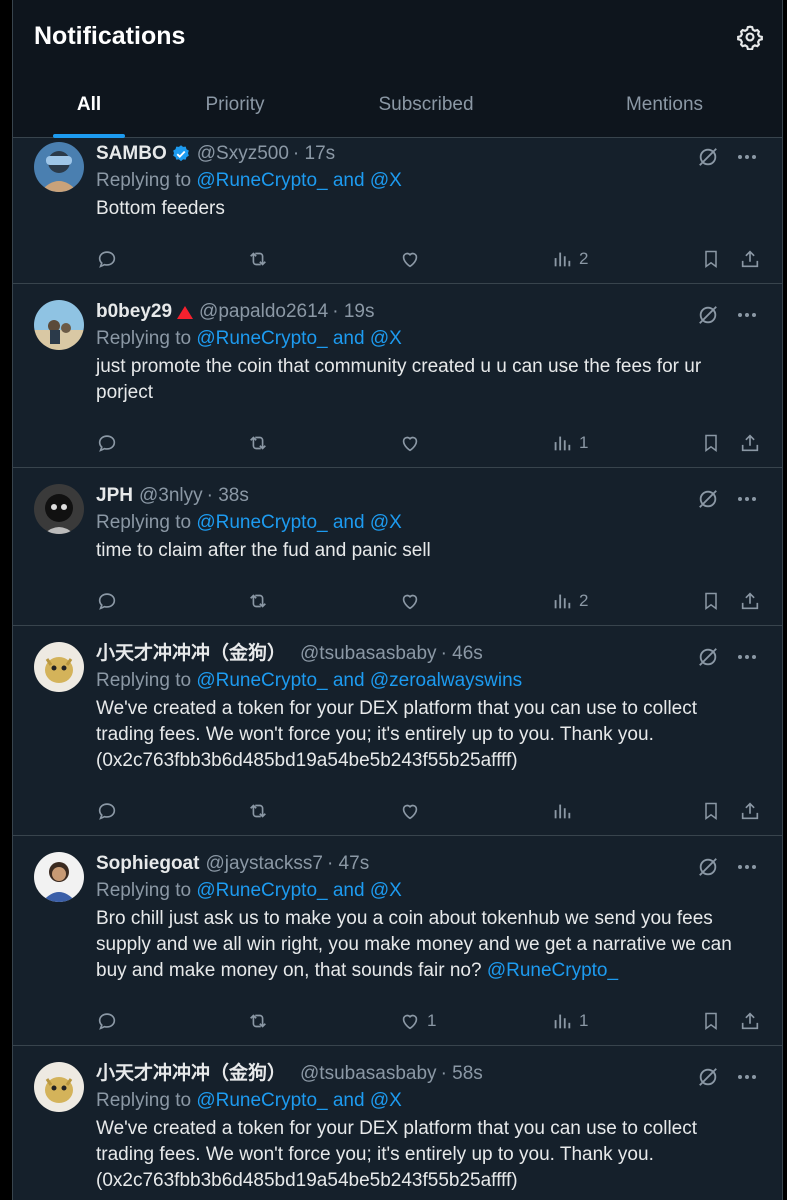 The height and width of the screenshot is (1200, 787). Describe the element at coordinates (89, 104) in the screenshot. I see `tab-label: All` at that location.